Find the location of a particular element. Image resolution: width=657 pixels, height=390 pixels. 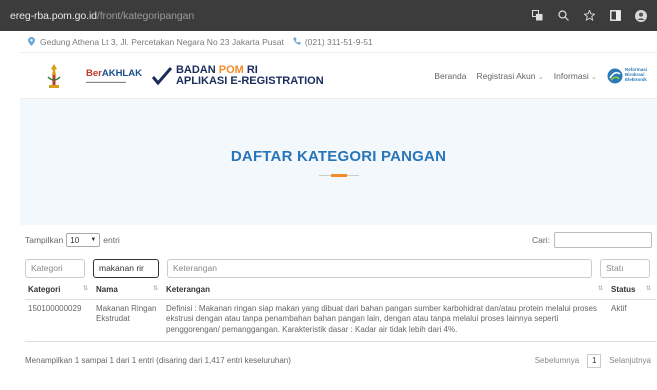

status-filter-placeholder: Statı is located at coordinates (615, 268).